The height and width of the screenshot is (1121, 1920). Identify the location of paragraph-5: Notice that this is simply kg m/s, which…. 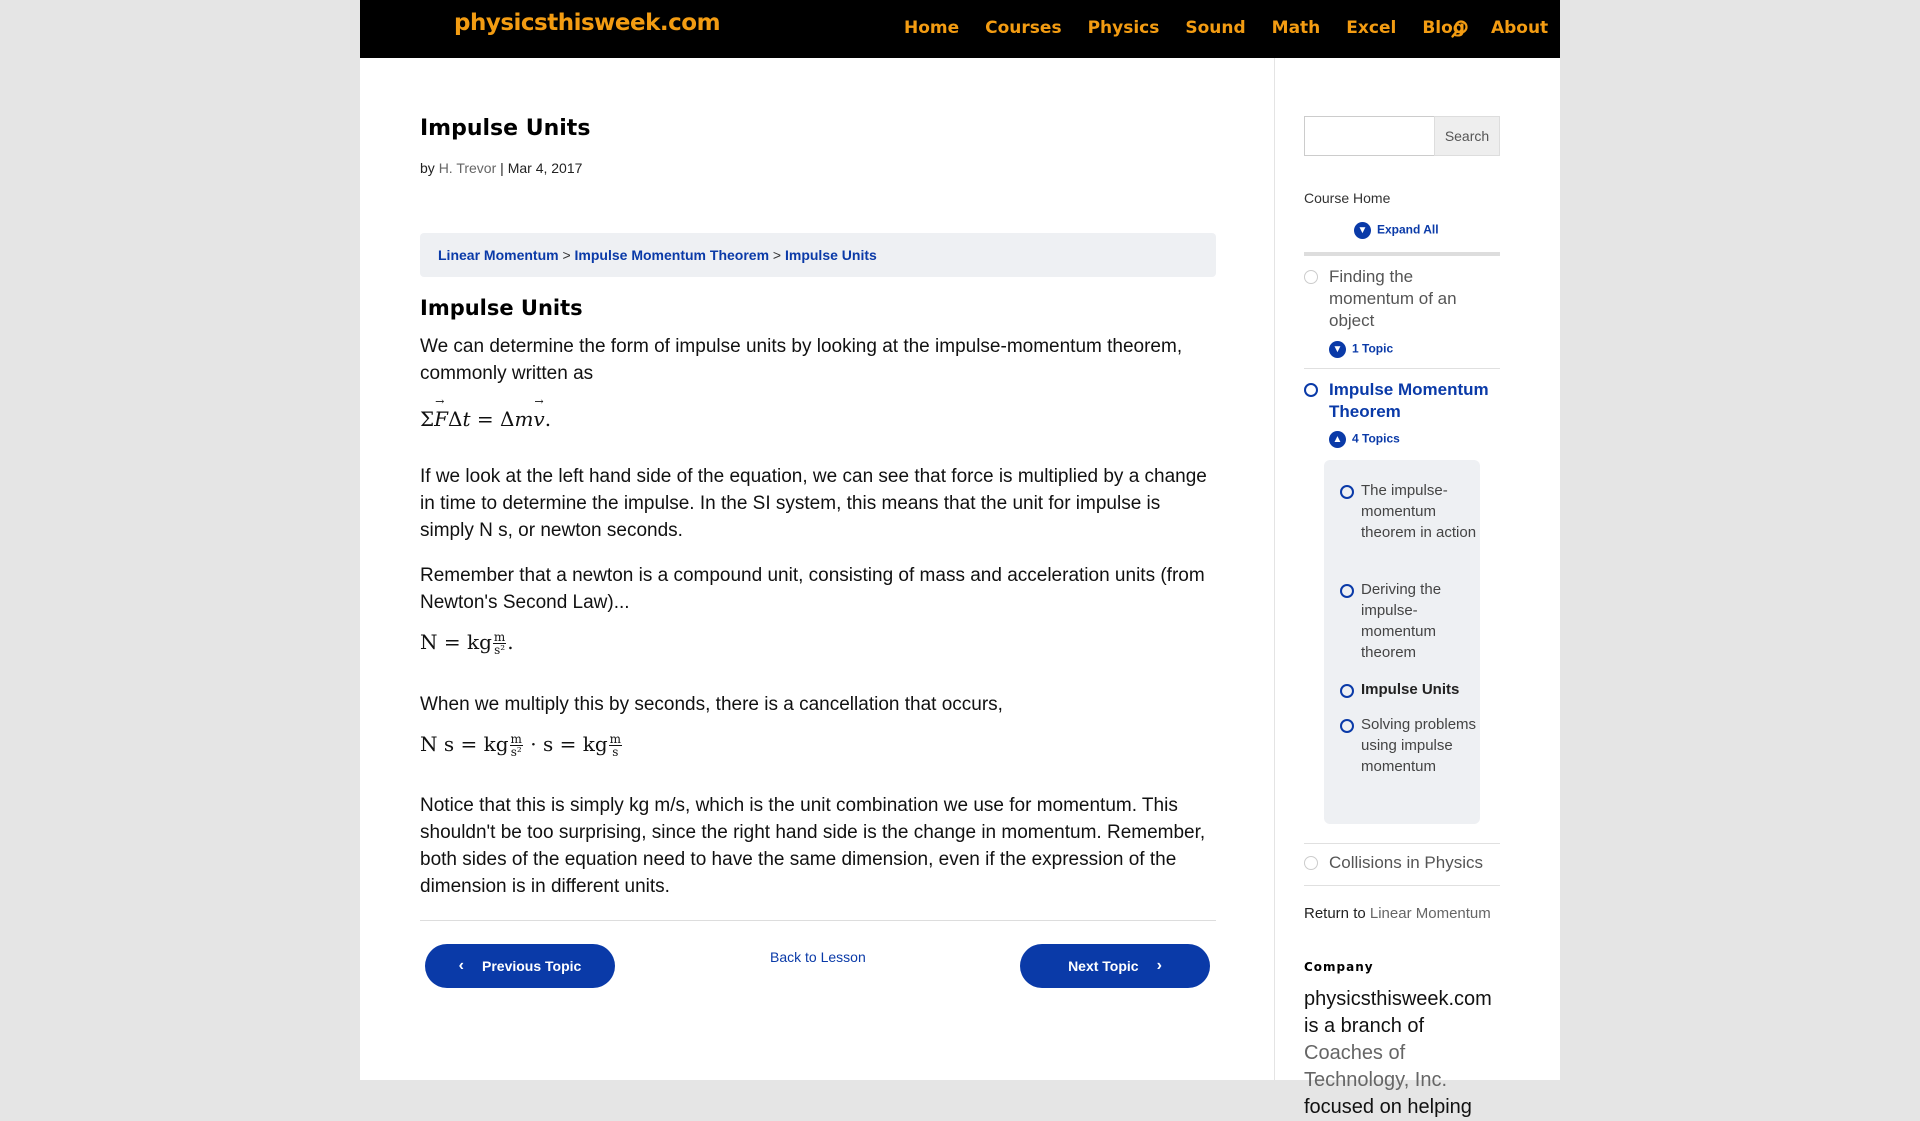
(813, 846).